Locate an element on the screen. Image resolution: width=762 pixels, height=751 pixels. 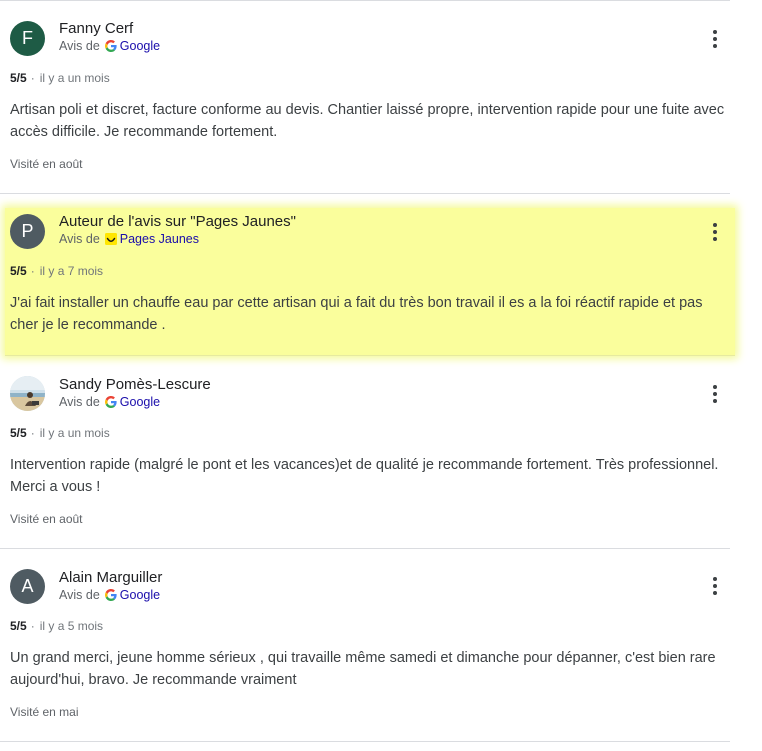
review-author: Sandy Pomès-Lescure is located at coordinates (135, 384).